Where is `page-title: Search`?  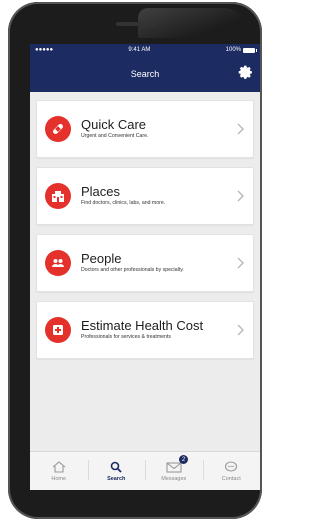 page-title: Search is located at coordinates (145, 74).